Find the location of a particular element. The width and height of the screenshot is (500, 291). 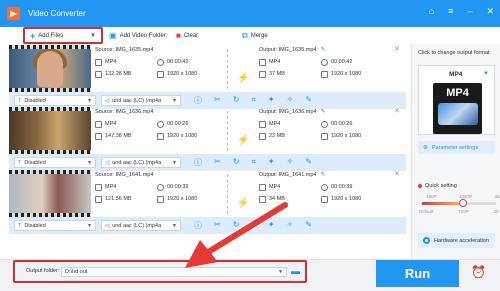

hardware-acceleration-toggle: Hardware acceleration is located at coordinates (456, 240).